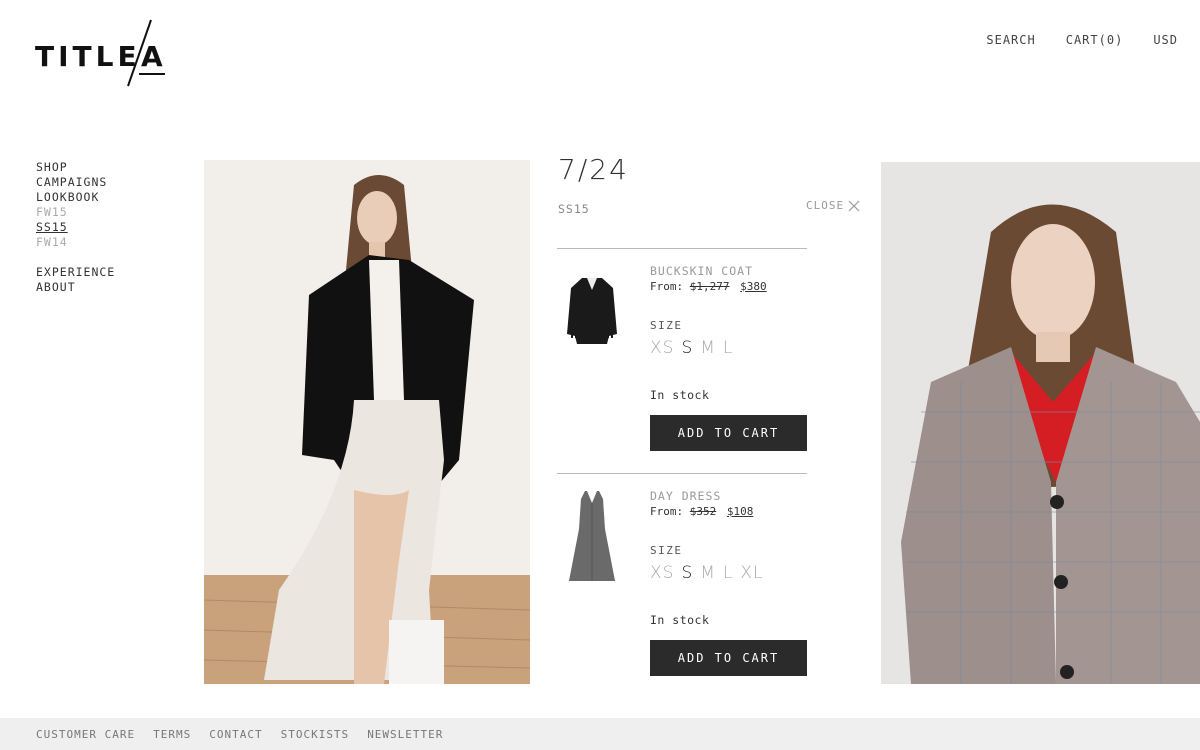 This screenshot has width=1200, height=750. Describe the element at coordinates (730, 496) in the screenshot. I see `product-name: DAY DRESS` at that location.